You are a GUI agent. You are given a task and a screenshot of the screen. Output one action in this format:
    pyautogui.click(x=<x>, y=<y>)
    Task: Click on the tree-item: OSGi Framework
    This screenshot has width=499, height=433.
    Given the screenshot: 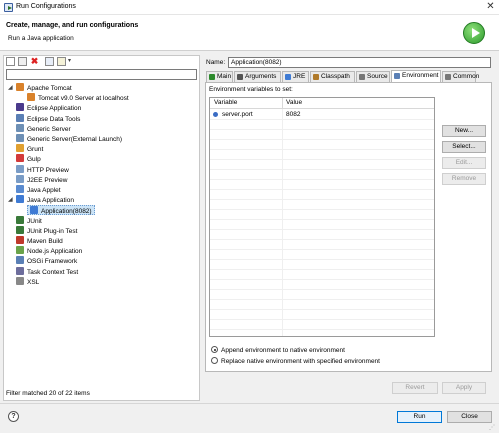 What is the action you would take?
    pyautogui.click(x=46, y=261)
    